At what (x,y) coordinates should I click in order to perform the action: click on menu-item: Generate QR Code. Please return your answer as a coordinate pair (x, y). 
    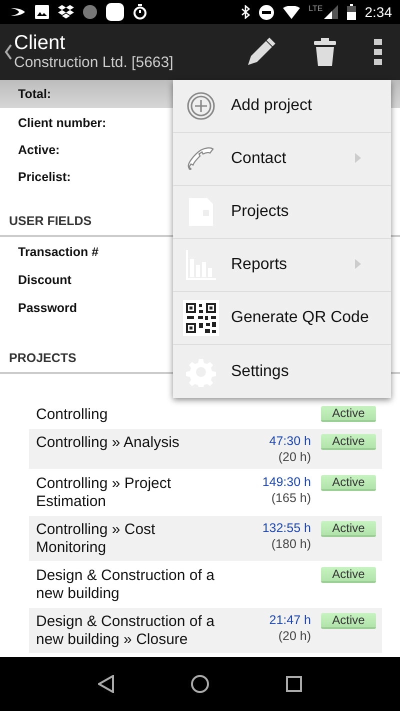
    Looking at the image, I should click on (282, 318).